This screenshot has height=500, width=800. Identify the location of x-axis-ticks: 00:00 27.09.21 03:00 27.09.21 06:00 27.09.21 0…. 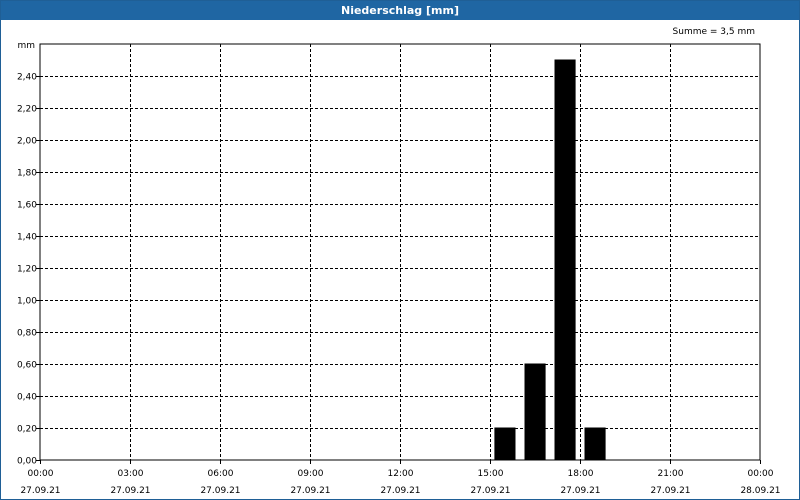
(400, 478).